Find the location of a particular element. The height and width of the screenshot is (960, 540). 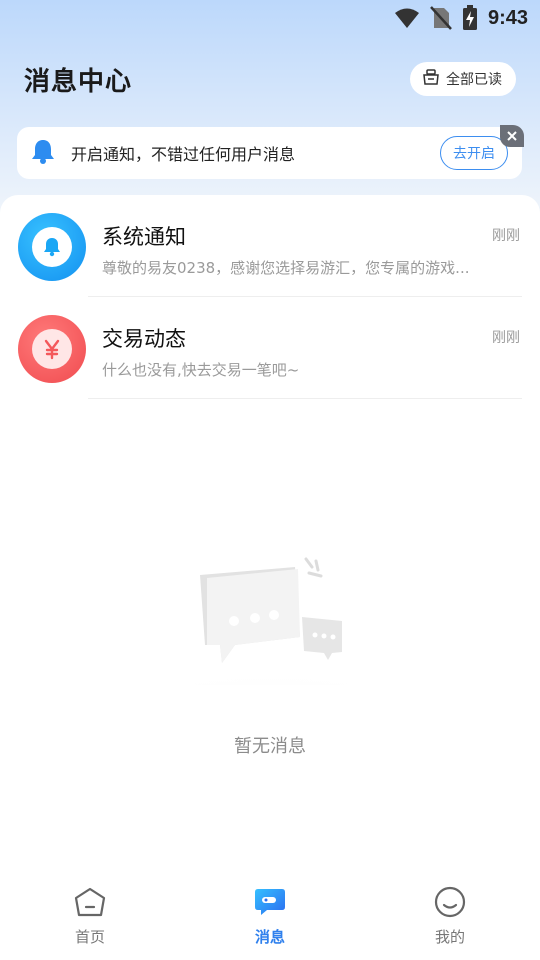

tab-messages: 消息 is located at coordinates (270, 917).